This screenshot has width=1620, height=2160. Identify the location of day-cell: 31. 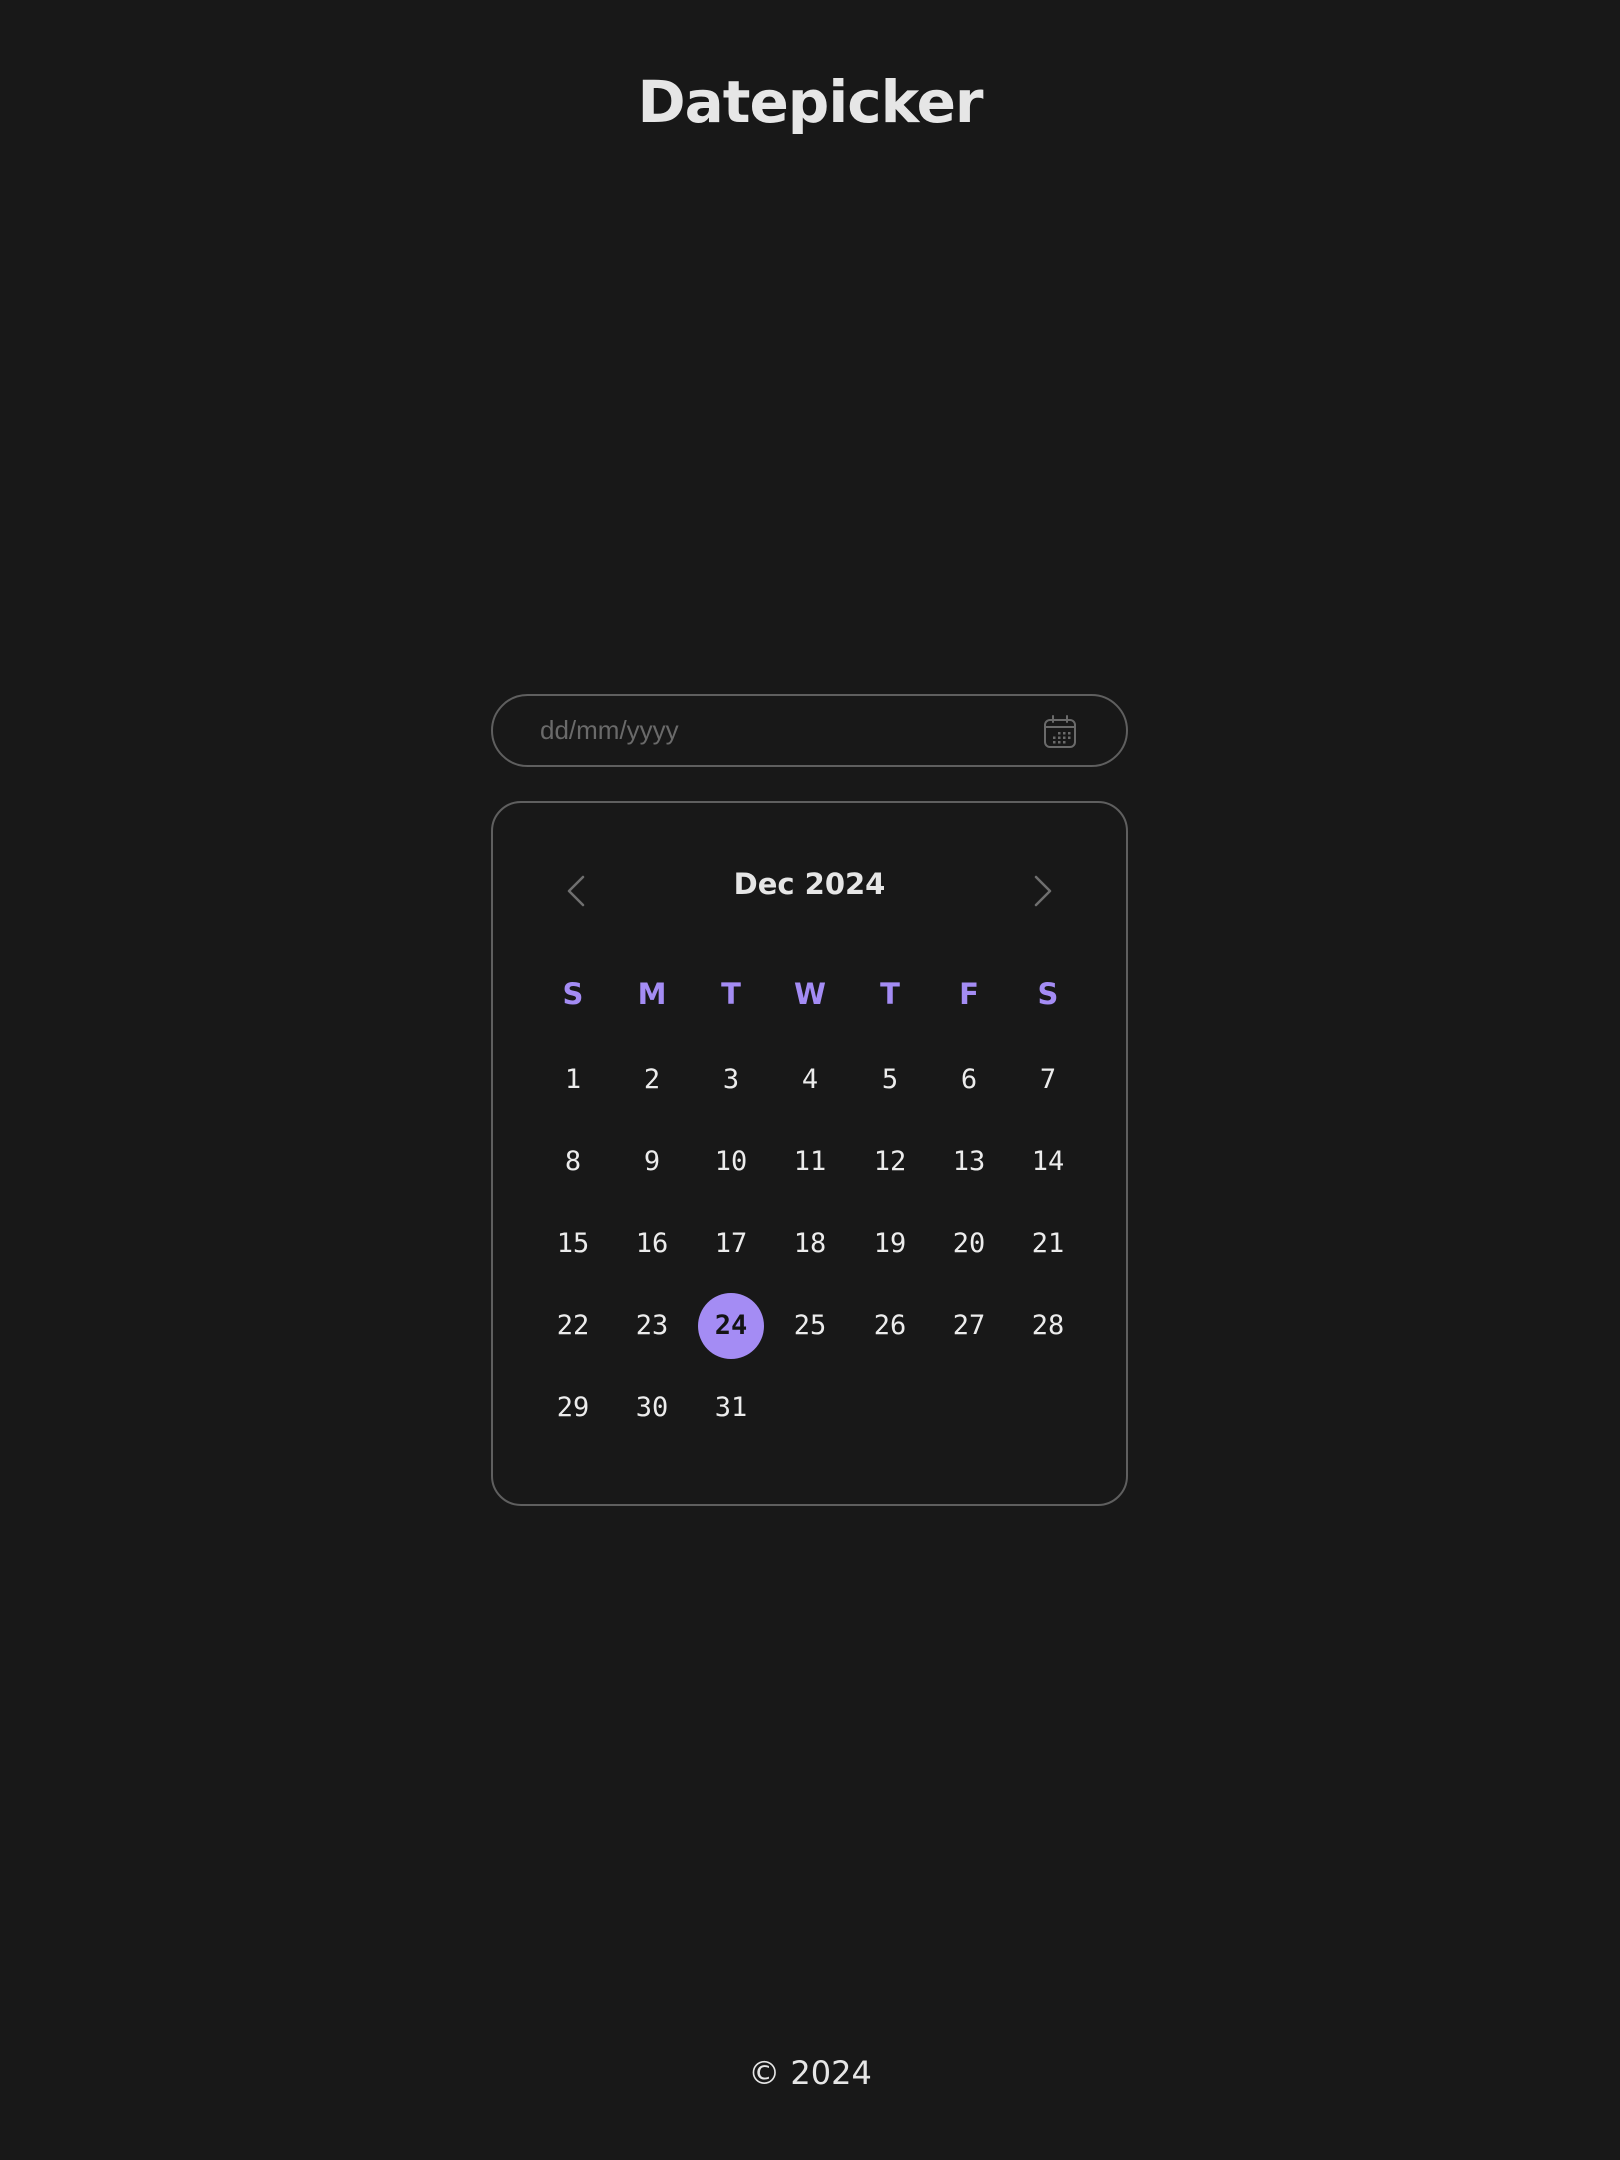
(731, 1408).